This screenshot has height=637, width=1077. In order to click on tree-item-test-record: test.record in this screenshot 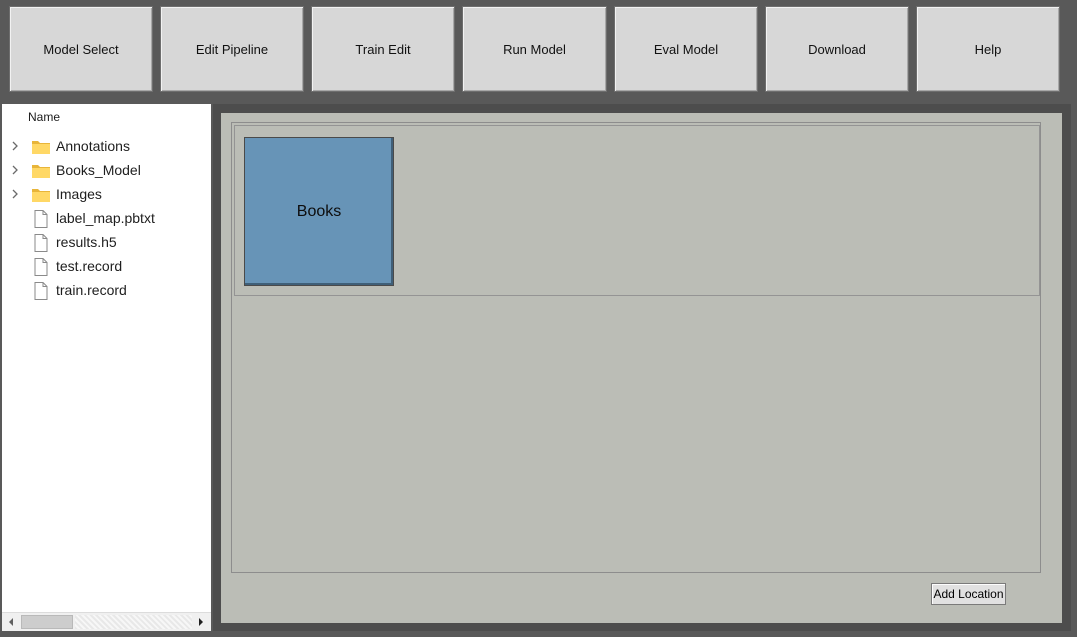, I will do `click(106, 267)`.